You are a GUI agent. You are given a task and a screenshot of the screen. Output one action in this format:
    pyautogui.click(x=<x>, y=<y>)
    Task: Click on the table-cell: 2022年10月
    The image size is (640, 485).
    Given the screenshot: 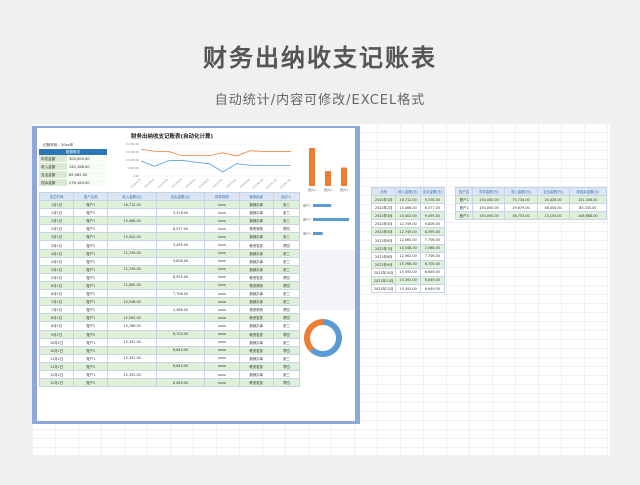 What is the action you would take?
    pyautogui.click(x=383, y=272)
    